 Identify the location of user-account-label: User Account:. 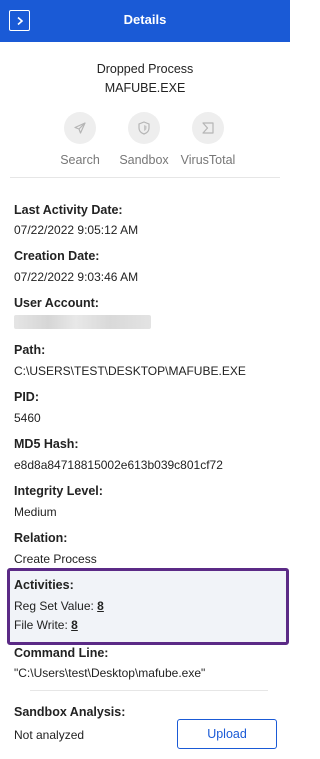
(56, 303).